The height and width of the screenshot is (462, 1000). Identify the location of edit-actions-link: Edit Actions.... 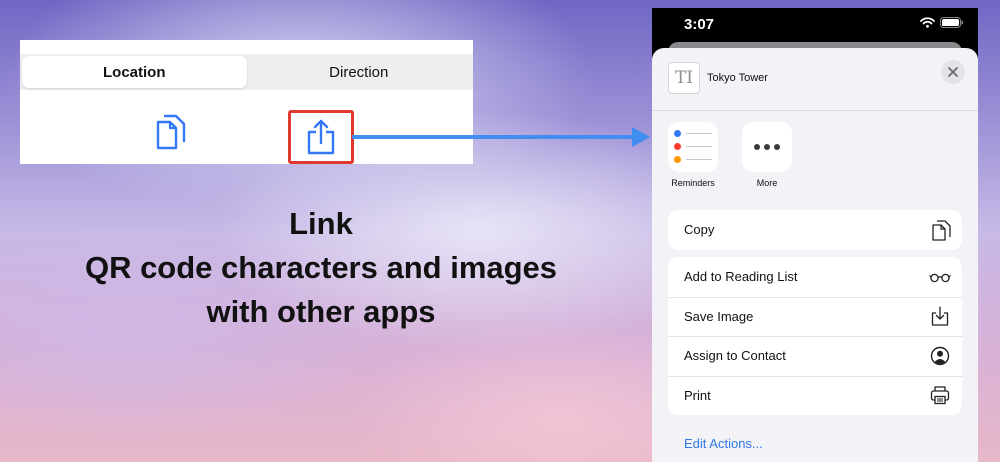
(723, 443).